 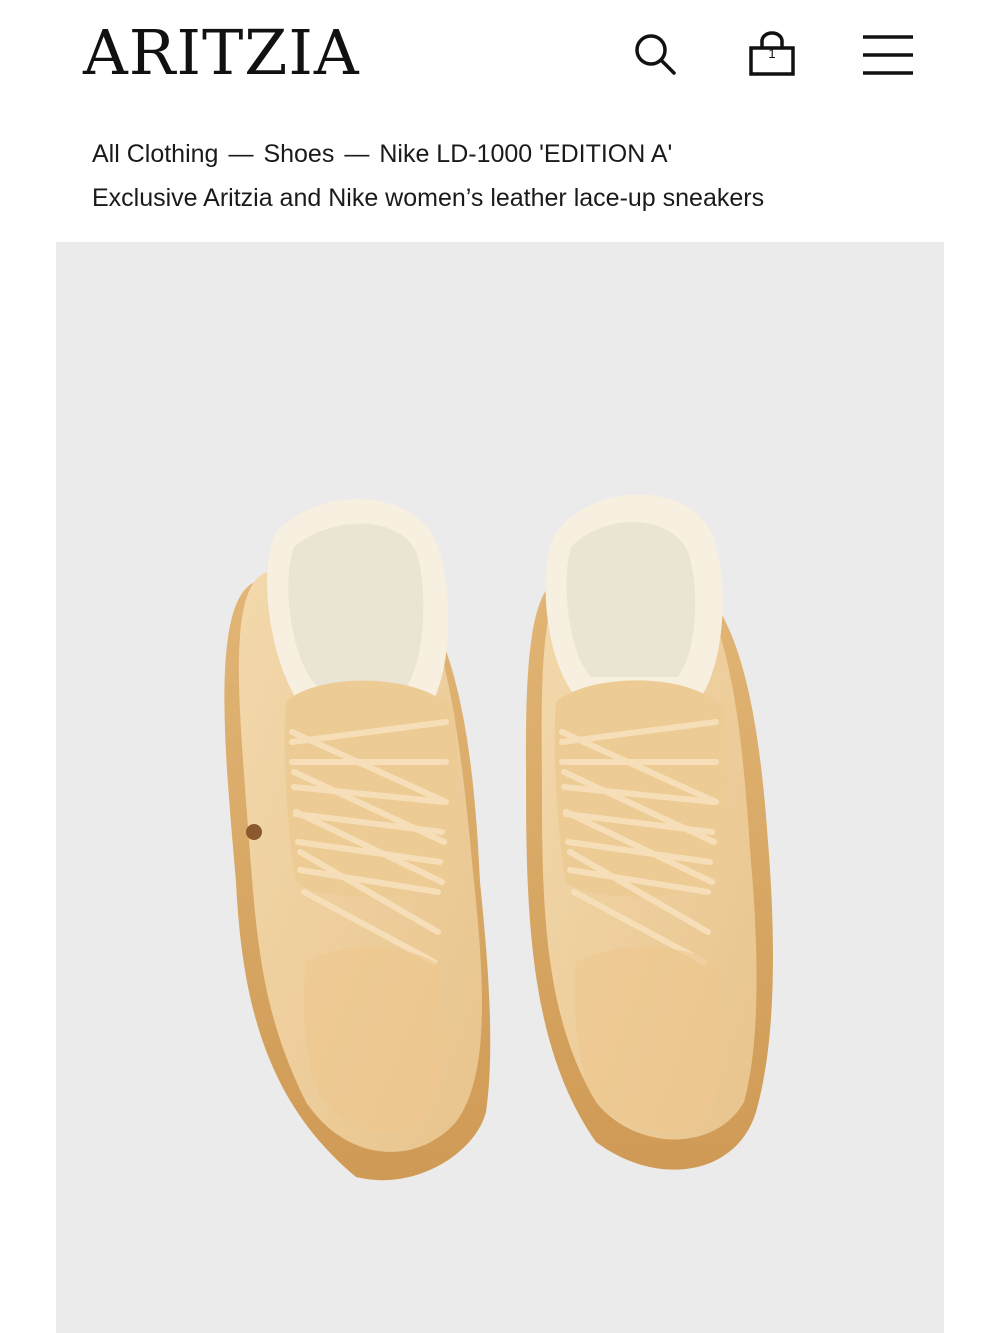 What do you see at coordinates (221, 53) in the screenshot?
I see `brand-logo: ARITZIA` at bounding box center [221, 53].